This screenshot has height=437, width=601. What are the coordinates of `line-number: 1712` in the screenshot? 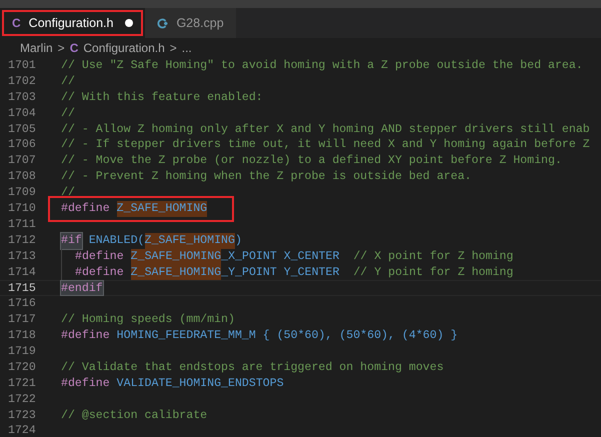 It's located at (22, 240).